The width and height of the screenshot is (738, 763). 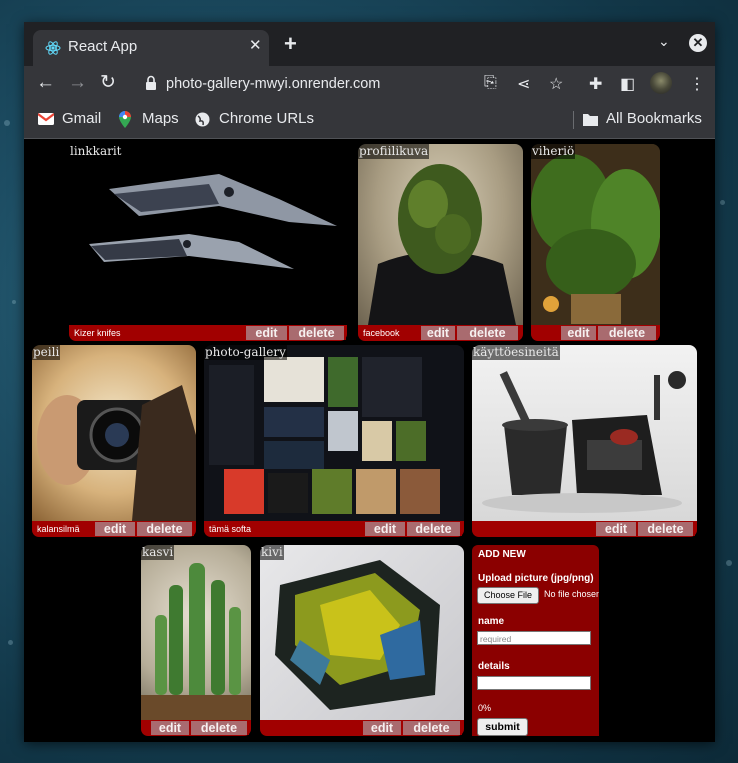 I want to click on tab-react-app: React App ✕, so click(x=151, y=48).